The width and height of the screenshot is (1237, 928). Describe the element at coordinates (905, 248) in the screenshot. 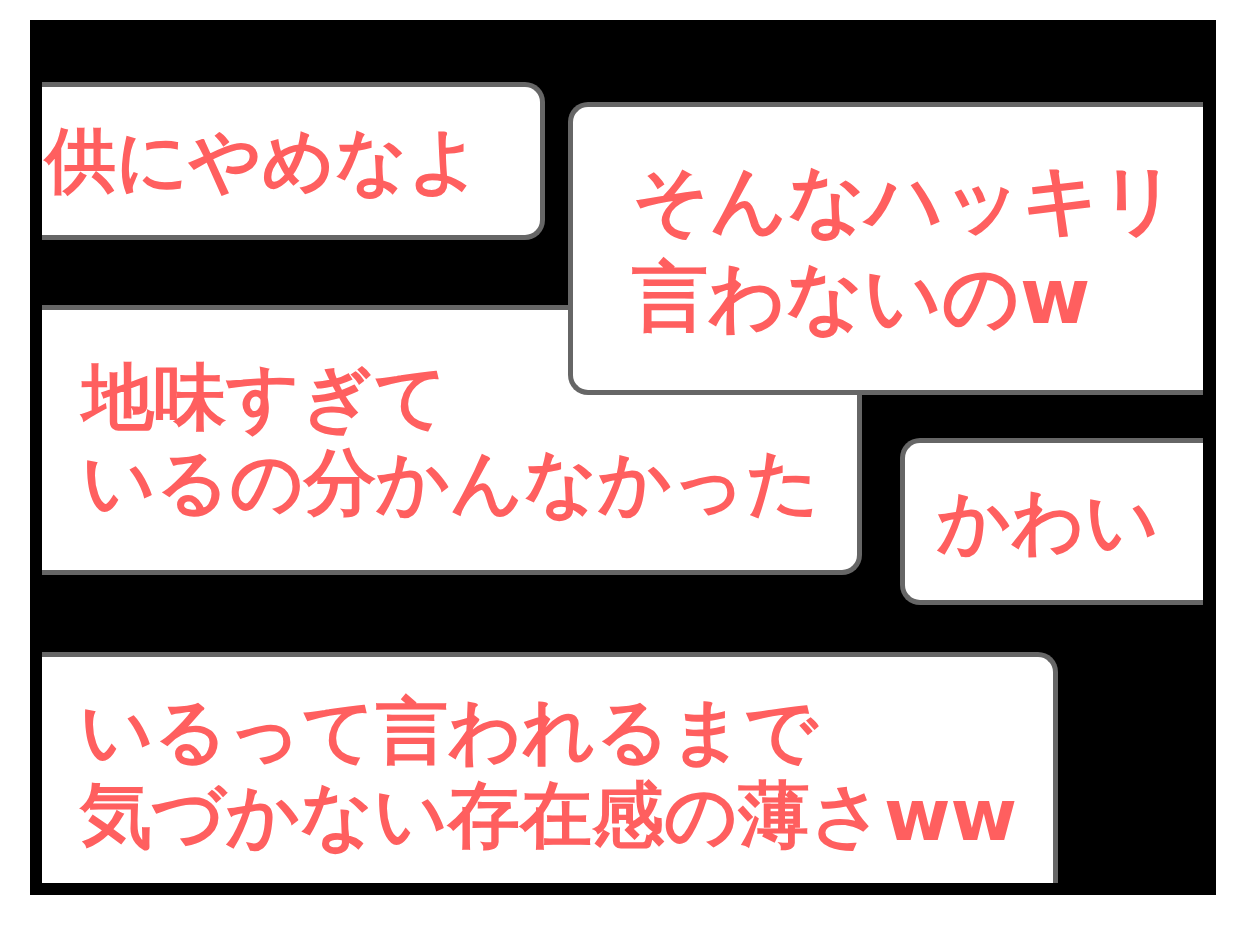

I see `comment-text: そんなハッキリ 言わないのw` at that location.